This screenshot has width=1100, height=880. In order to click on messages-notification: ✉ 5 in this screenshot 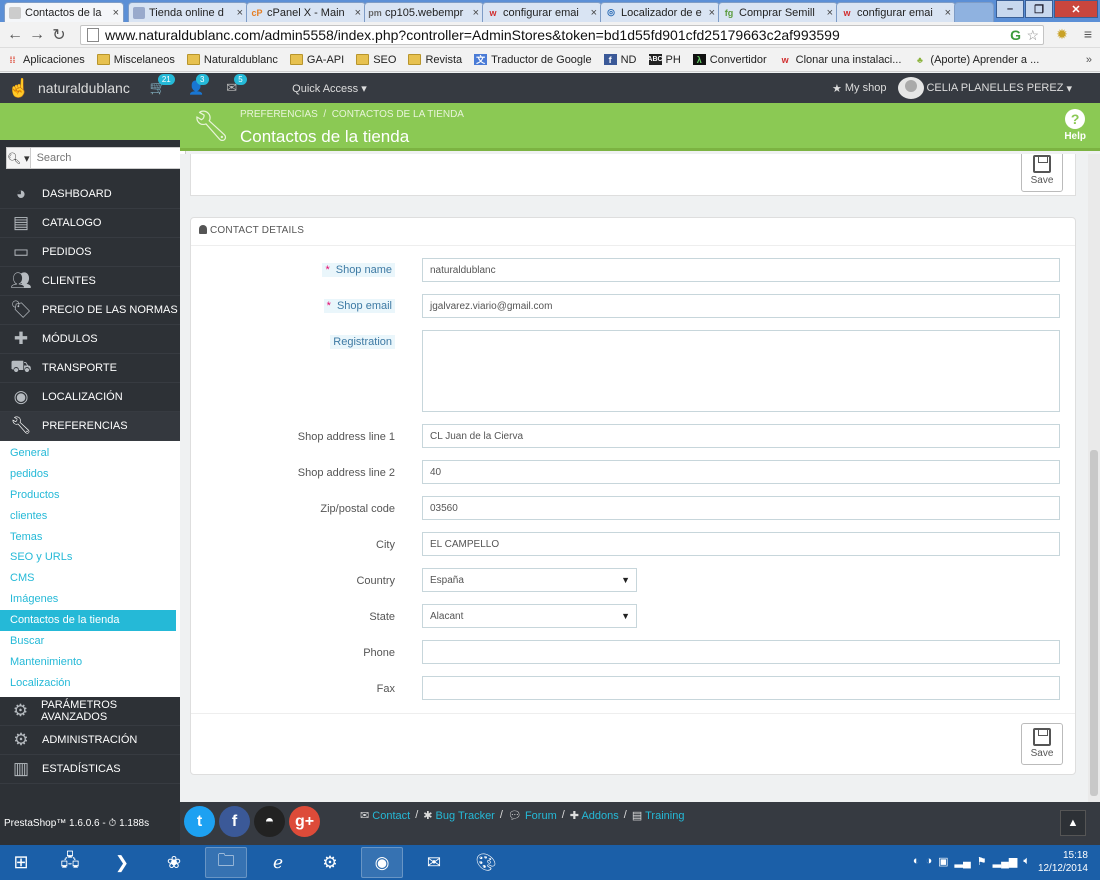, I will do `click(236, 85)`.